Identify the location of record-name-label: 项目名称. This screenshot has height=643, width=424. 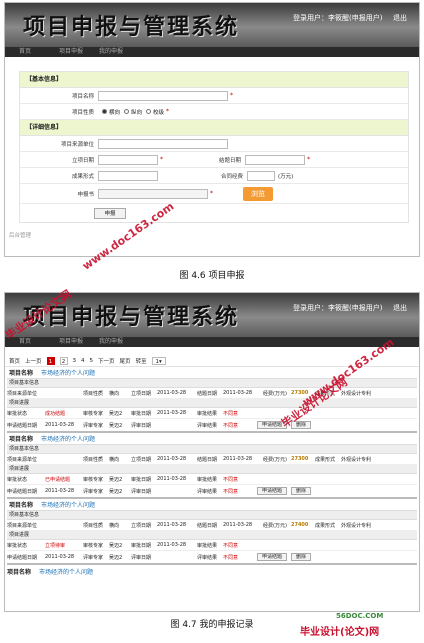
(21, 373).